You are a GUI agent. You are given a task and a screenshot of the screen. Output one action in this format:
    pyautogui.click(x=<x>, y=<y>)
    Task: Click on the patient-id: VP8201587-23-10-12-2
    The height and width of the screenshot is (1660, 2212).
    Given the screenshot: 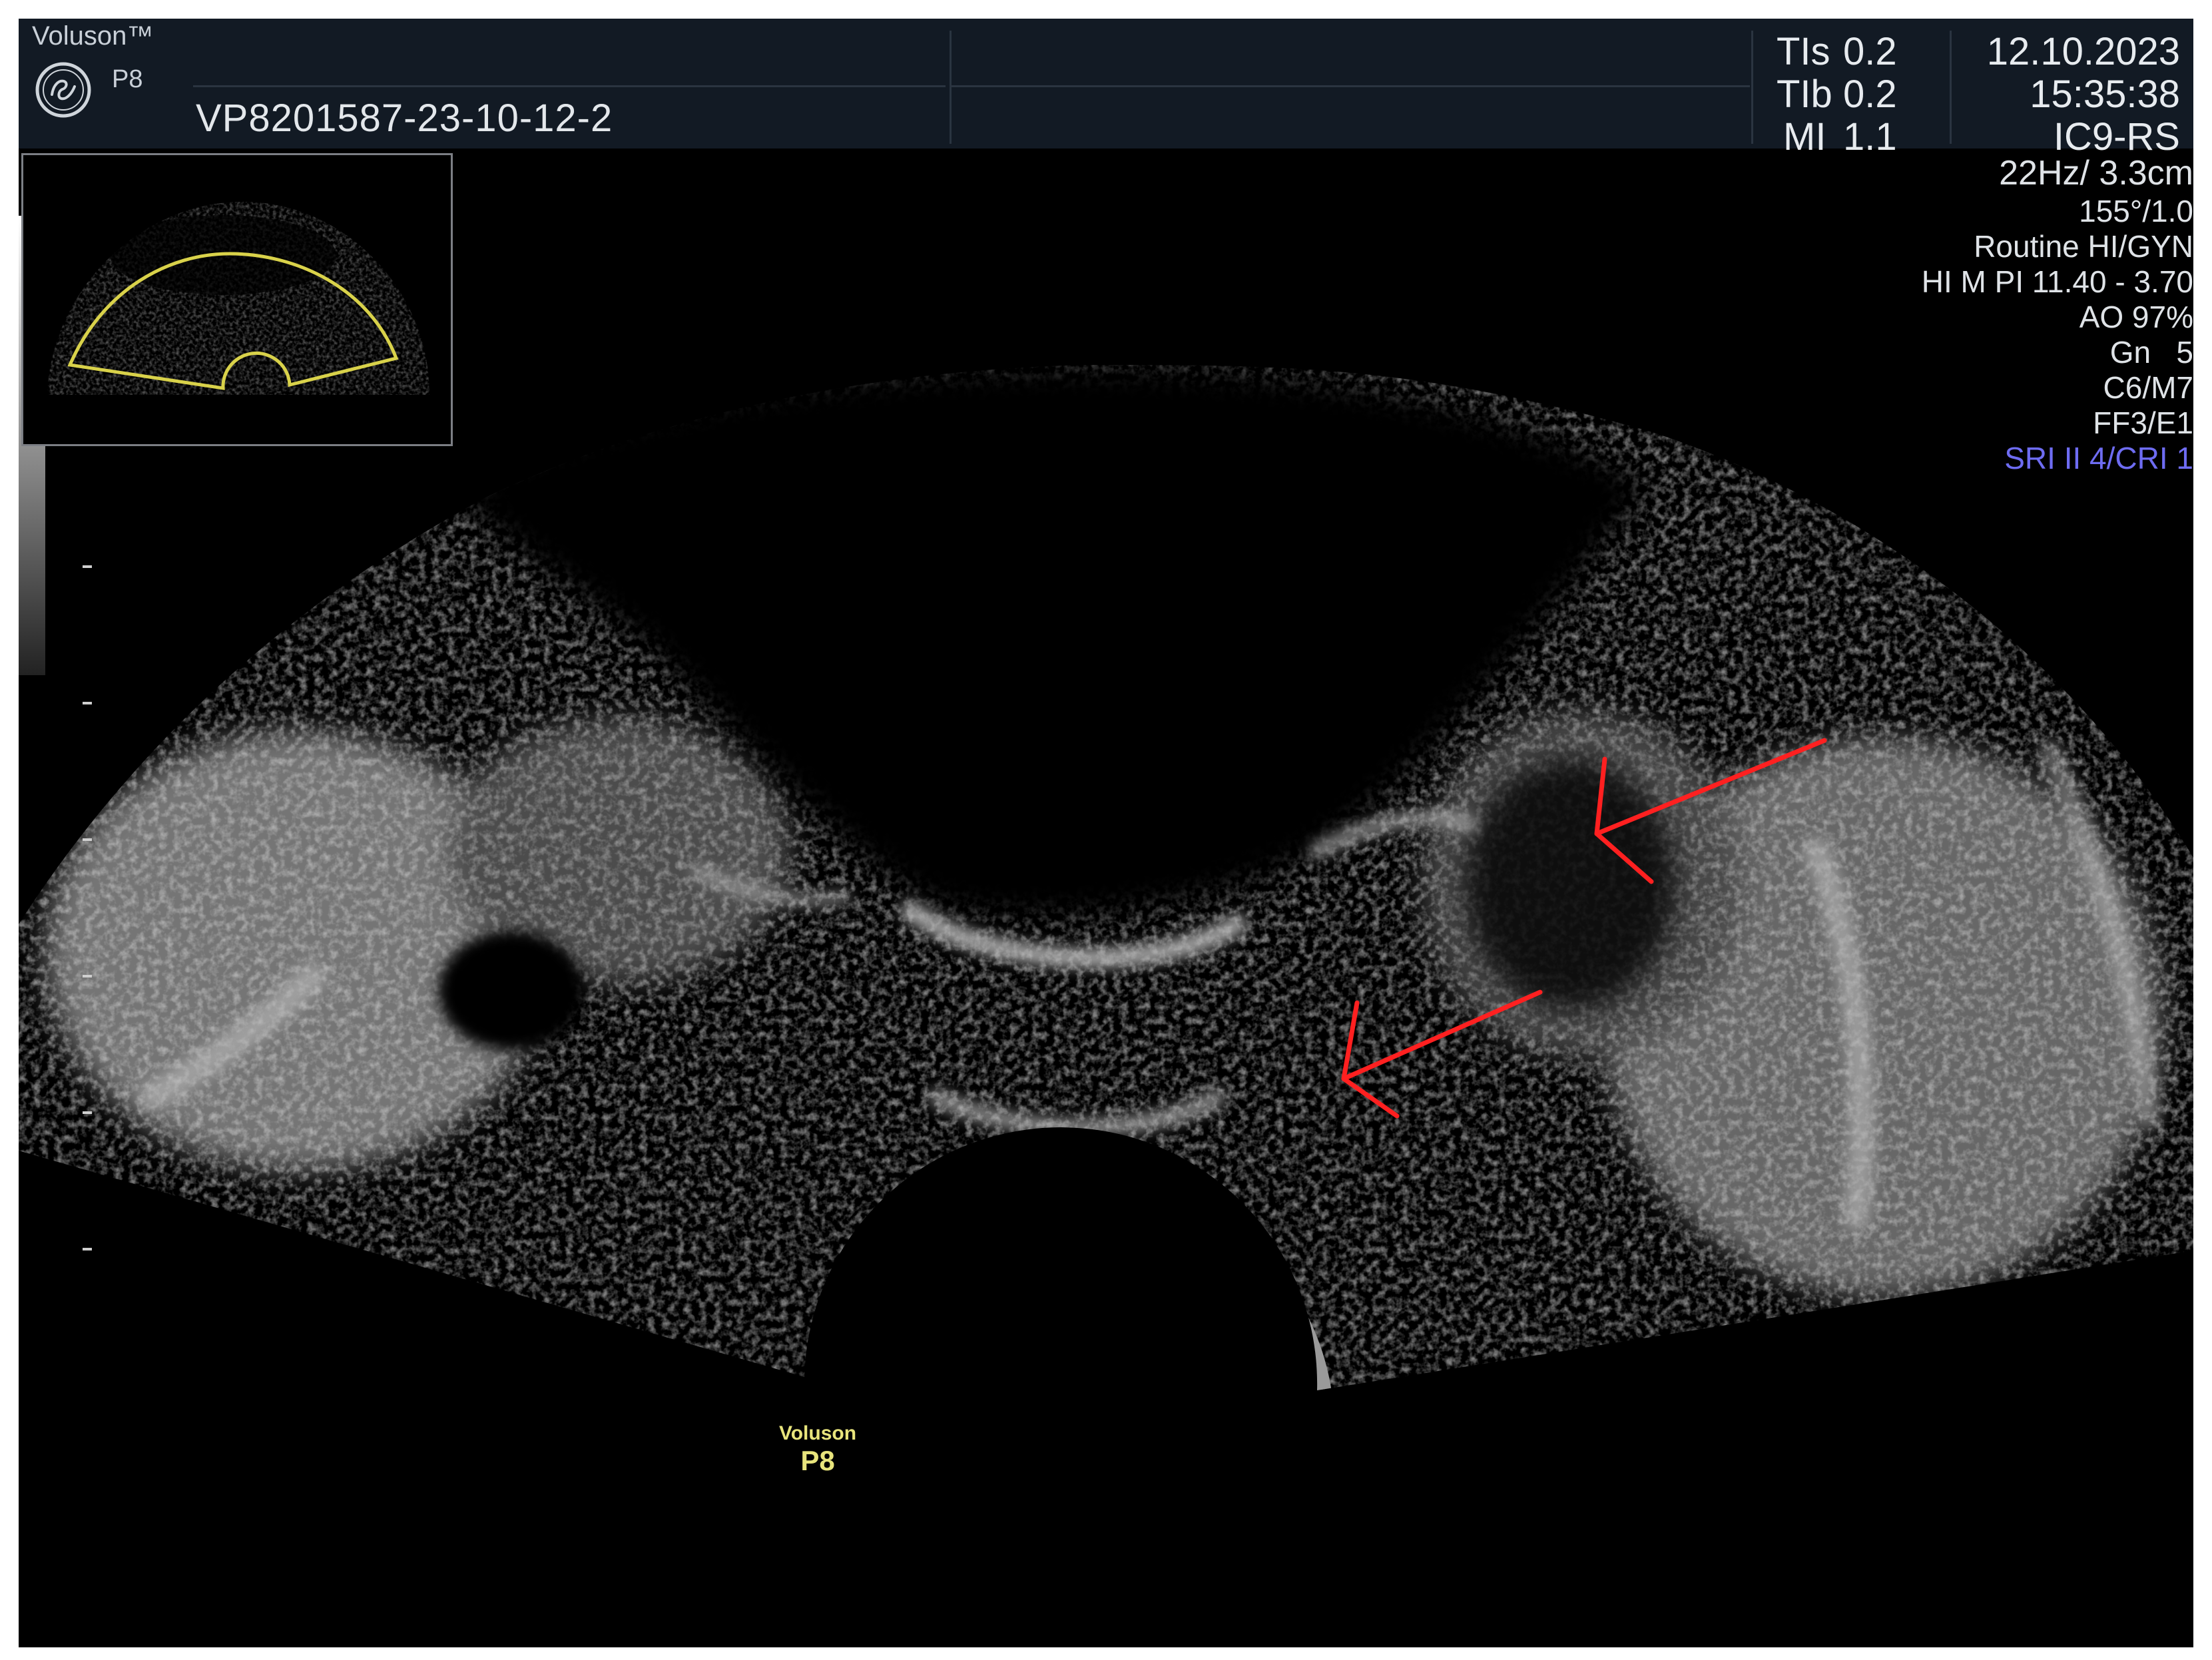 What is the action you would take?
    pyautogui.click(x=405, y=118)
    